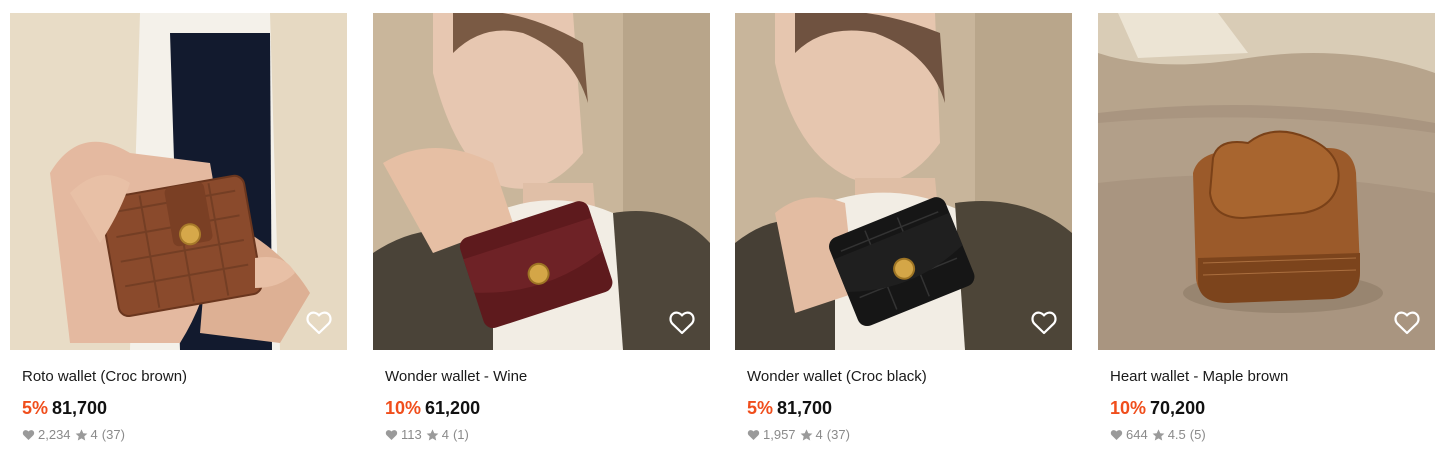 The image size is (1435, 462). I want to click on like-count: 644, so click(1137, 434).